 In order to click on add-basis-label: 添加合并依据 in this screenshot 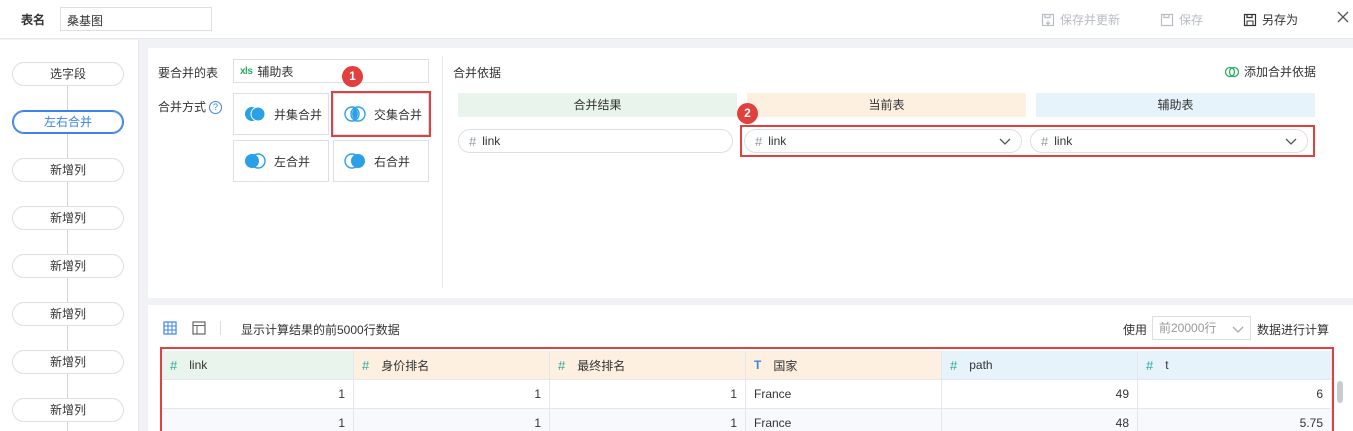, I will do `click(1280, 72)`.